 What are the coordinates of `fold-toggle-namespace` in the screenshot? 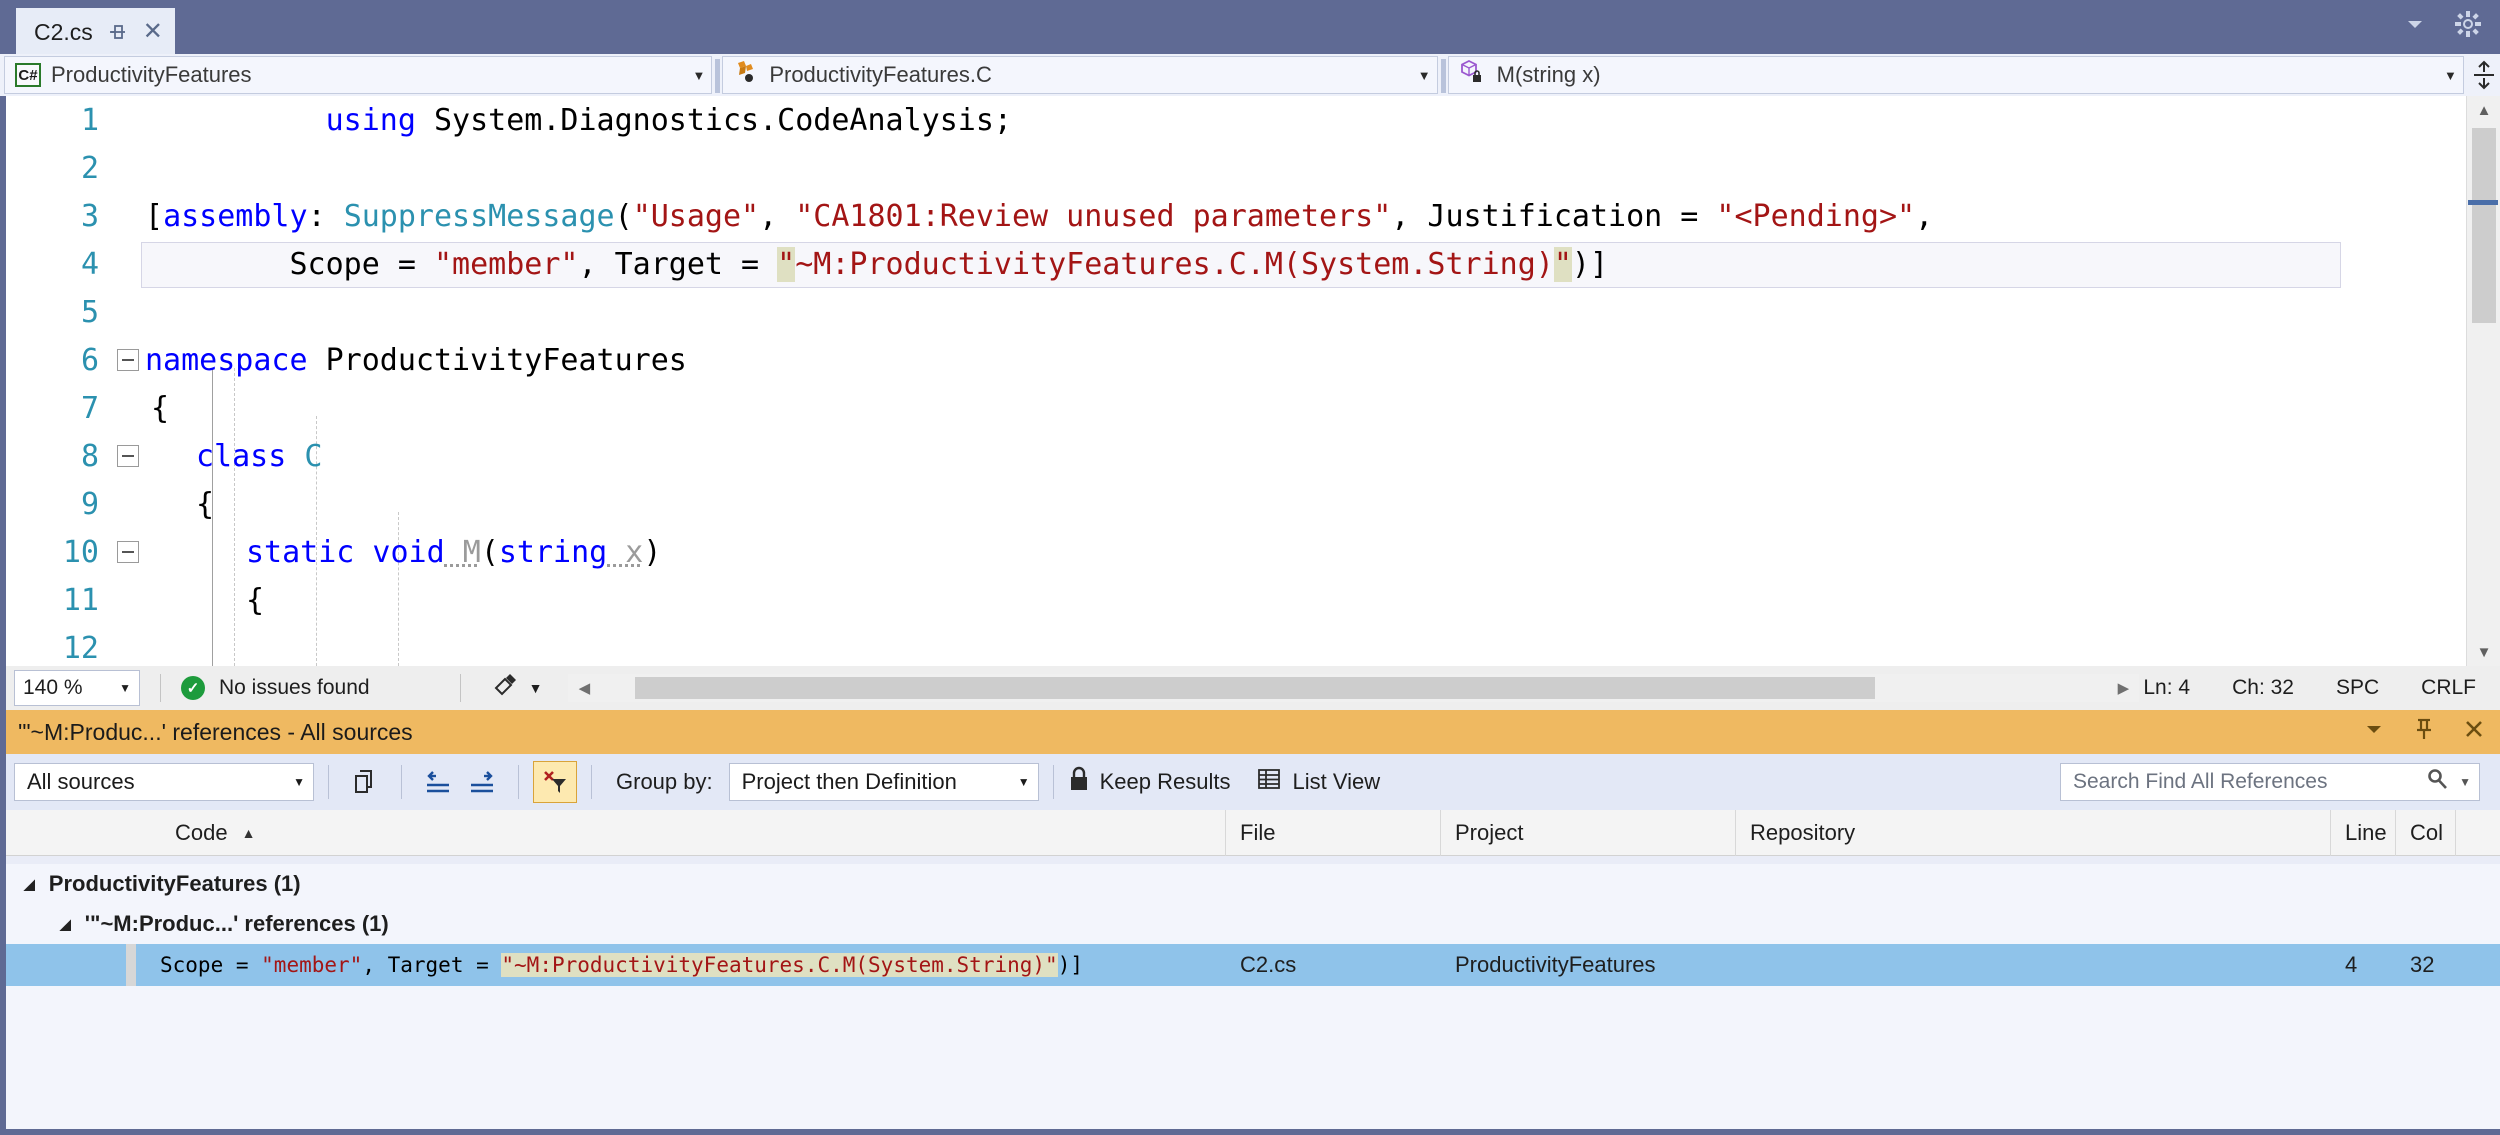 It's located at (128, 360).